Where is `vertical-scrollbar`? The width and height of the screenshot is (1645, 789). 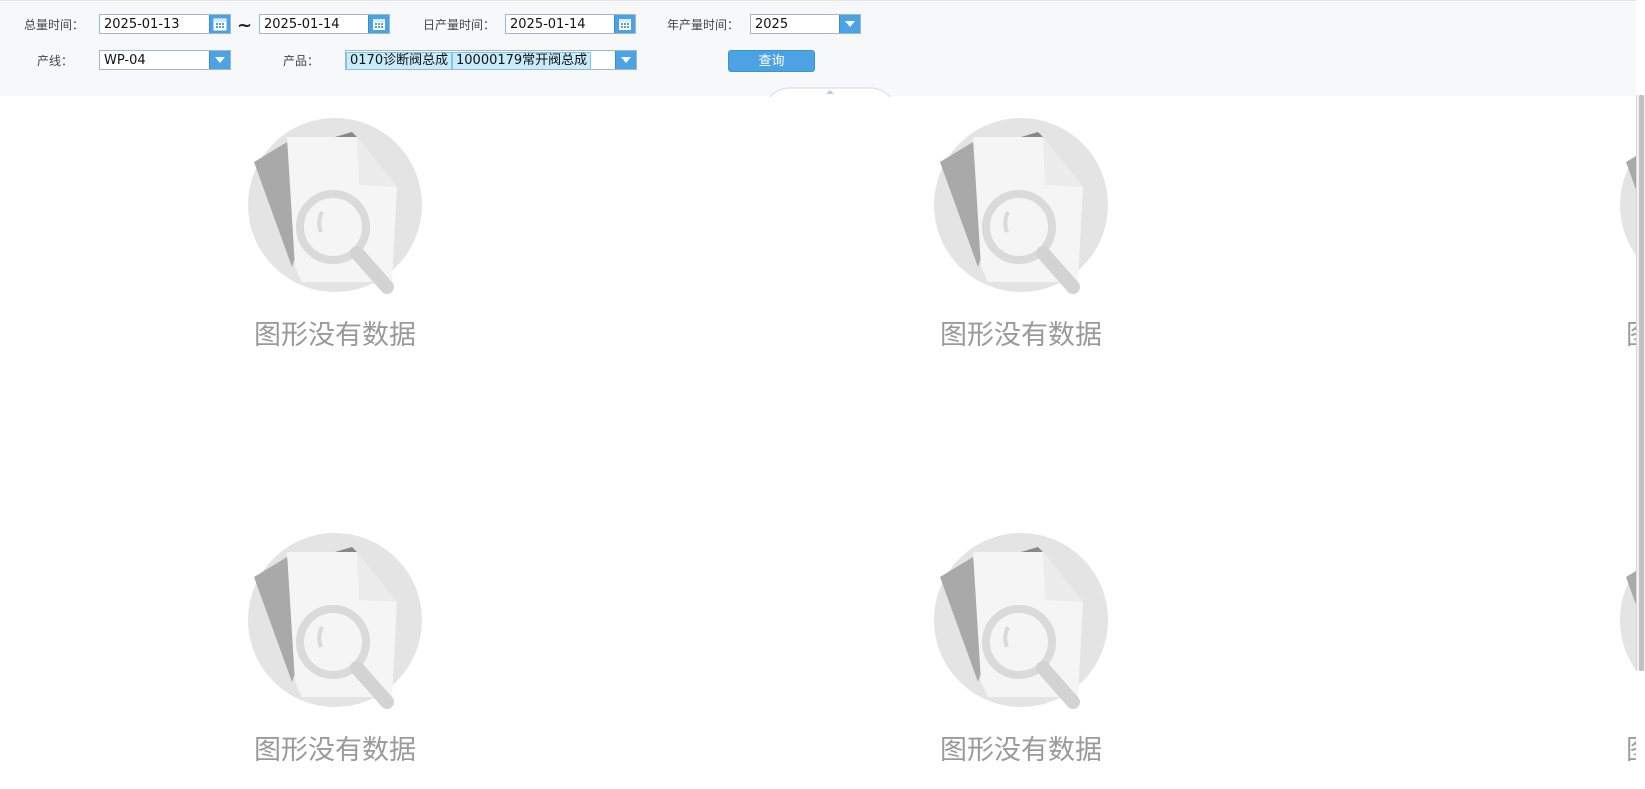
vertical-scrollbar is located at coordinates (1640, 383).